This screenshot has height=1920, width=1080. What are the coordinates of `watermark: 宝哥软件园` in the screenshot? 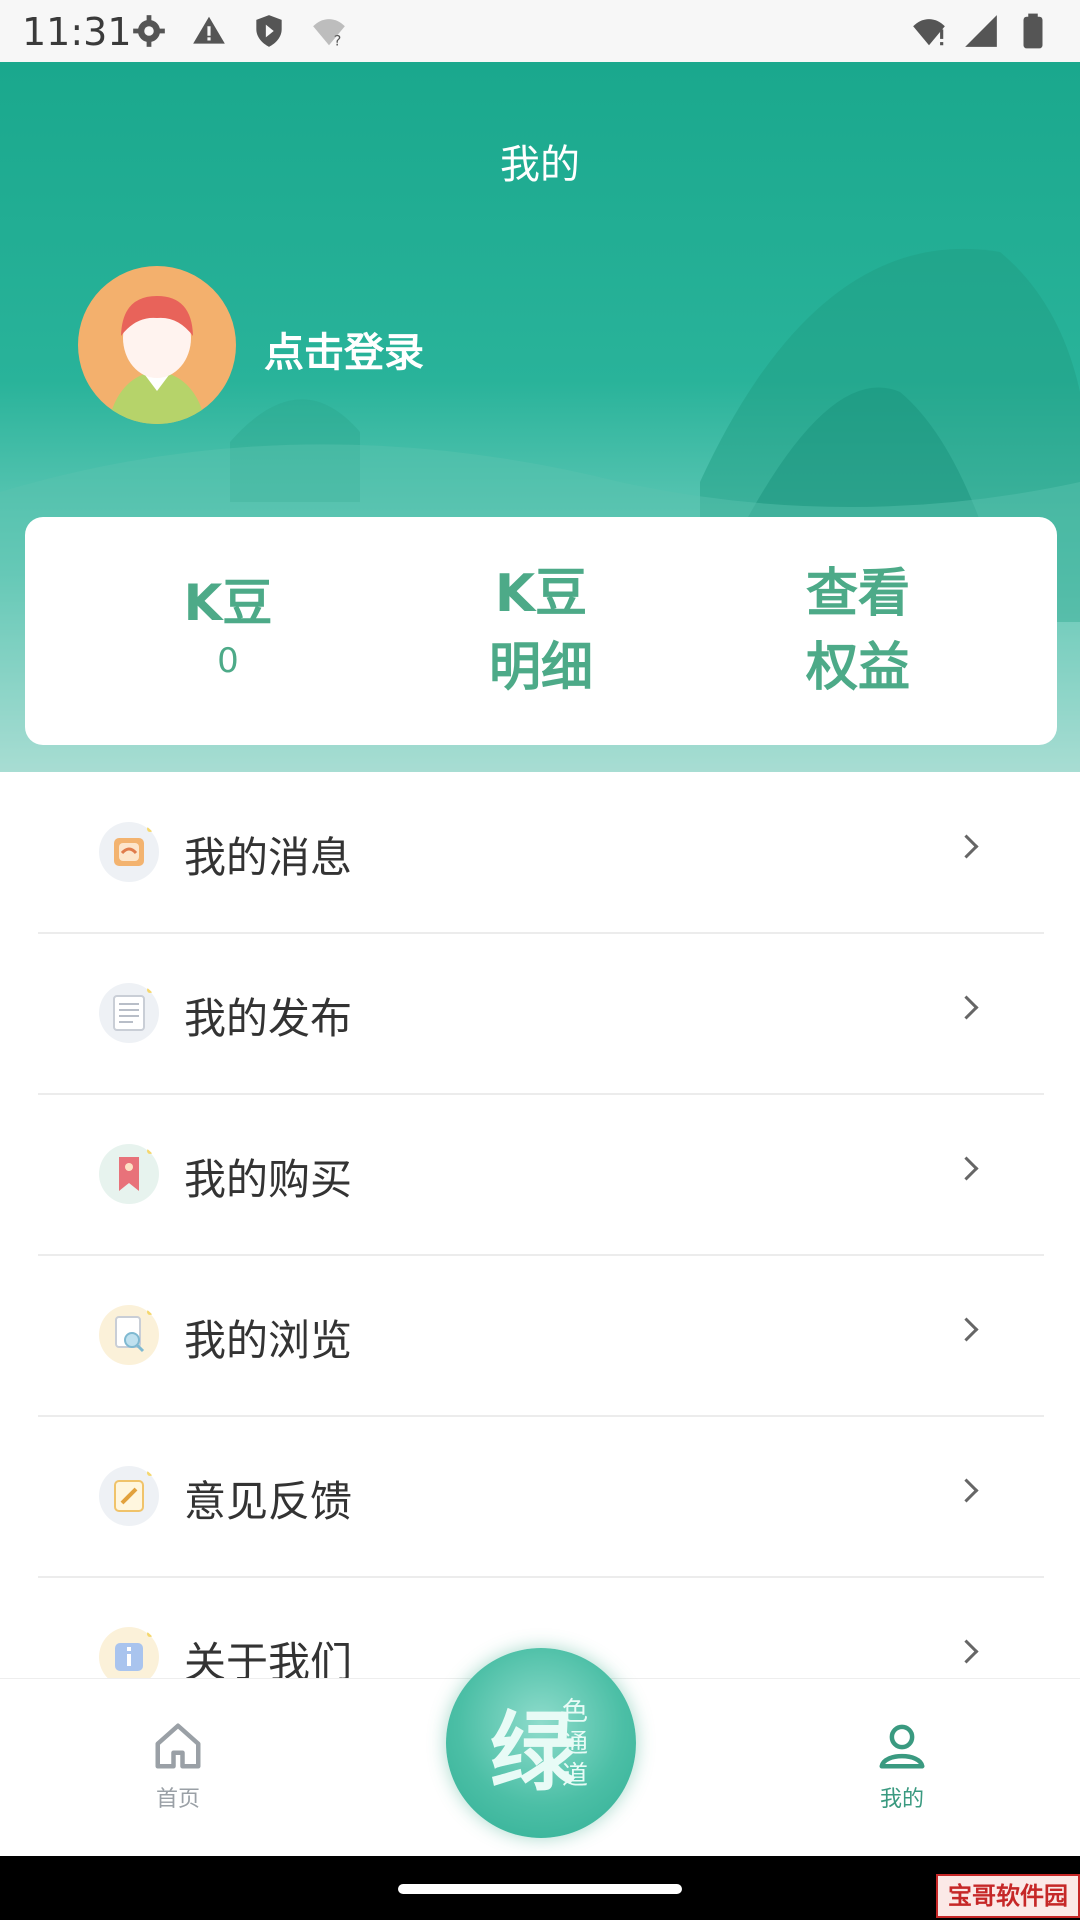 It's located at (1008, 1896).